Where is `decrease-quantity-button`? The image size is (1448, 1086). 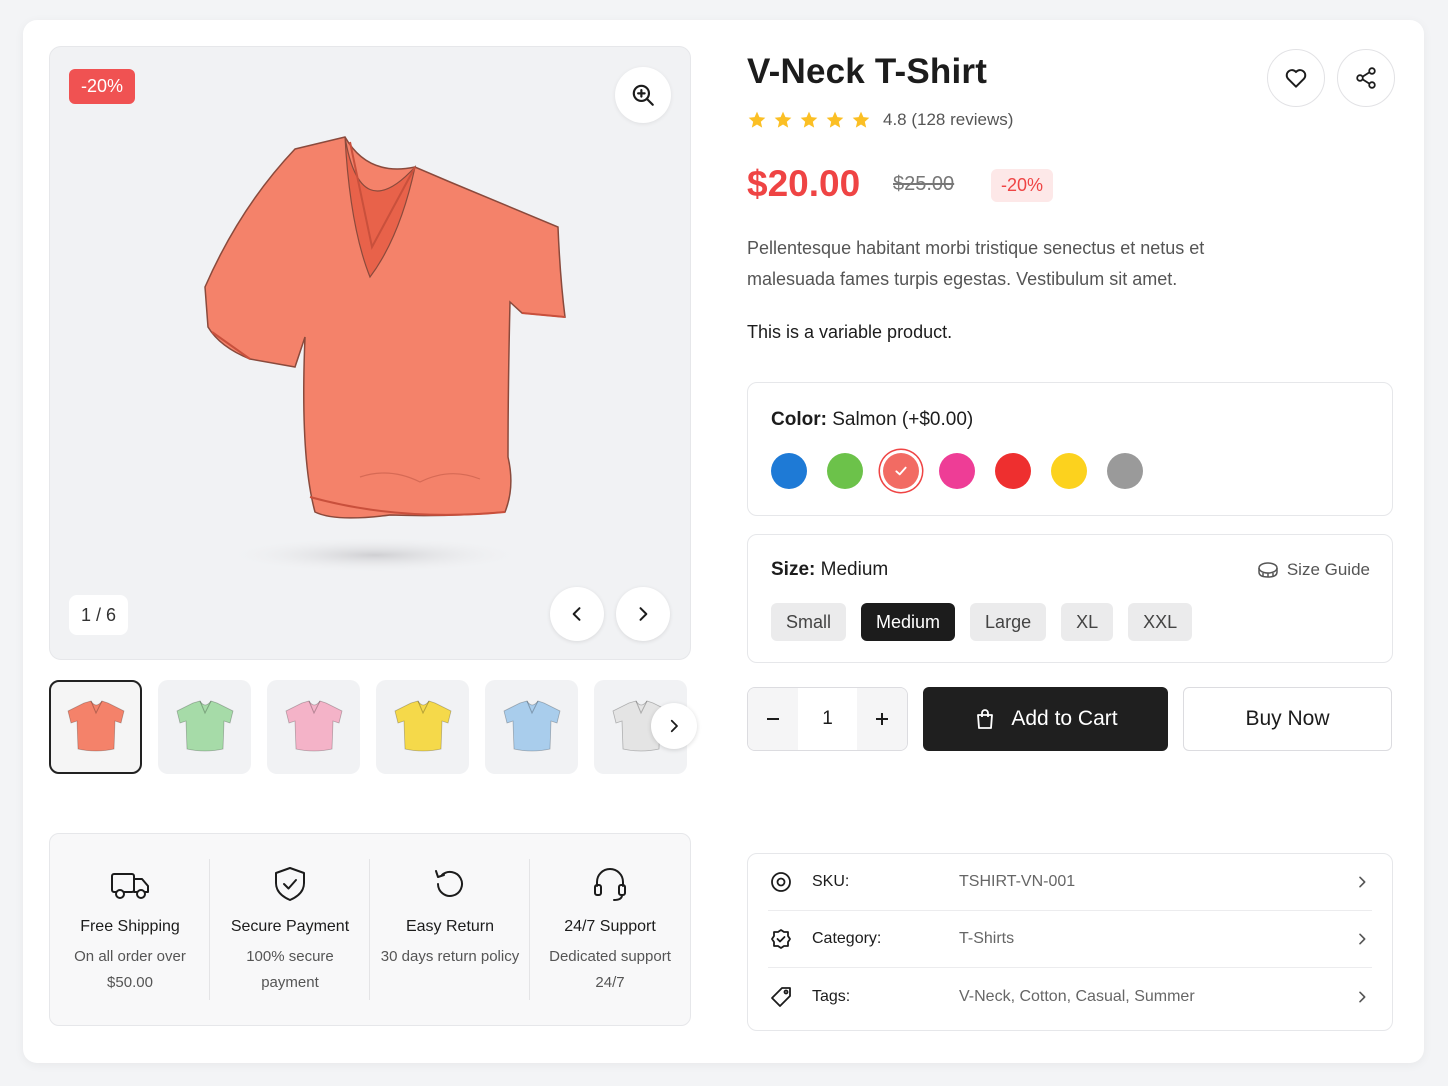 decrease-quantity-button is located at coordinates (773, 719).